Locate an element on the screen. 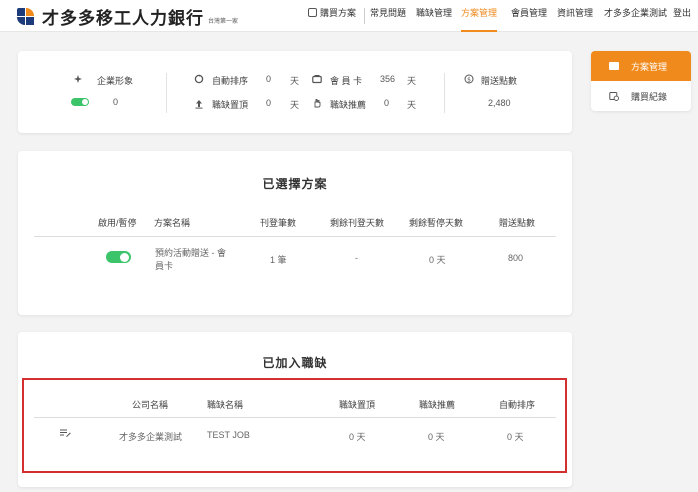  history-icon is located at coordinates (614, 96).